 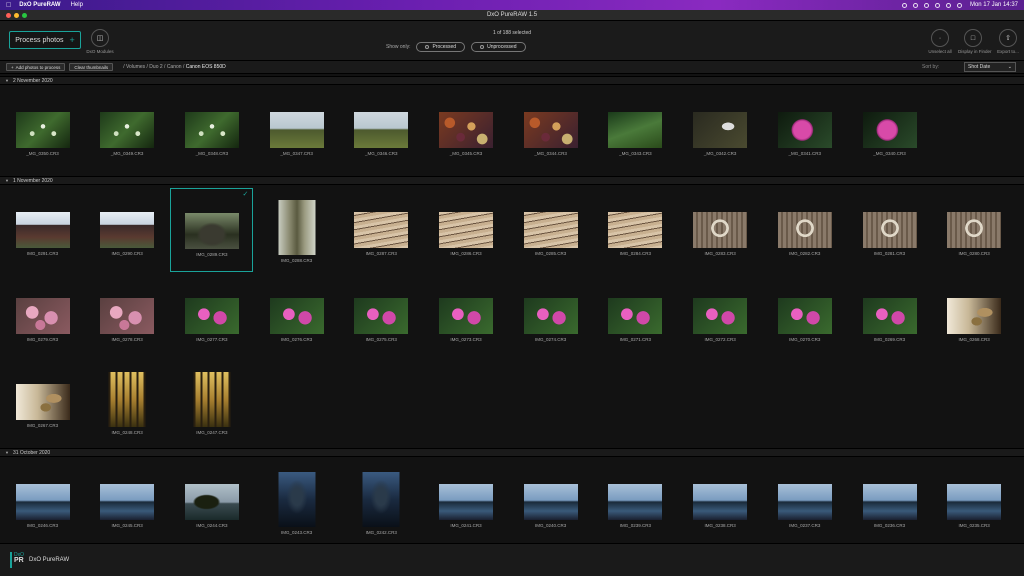 I want to click on photo-tile: IMG_0246.CR3, so click(x=42, y=501).